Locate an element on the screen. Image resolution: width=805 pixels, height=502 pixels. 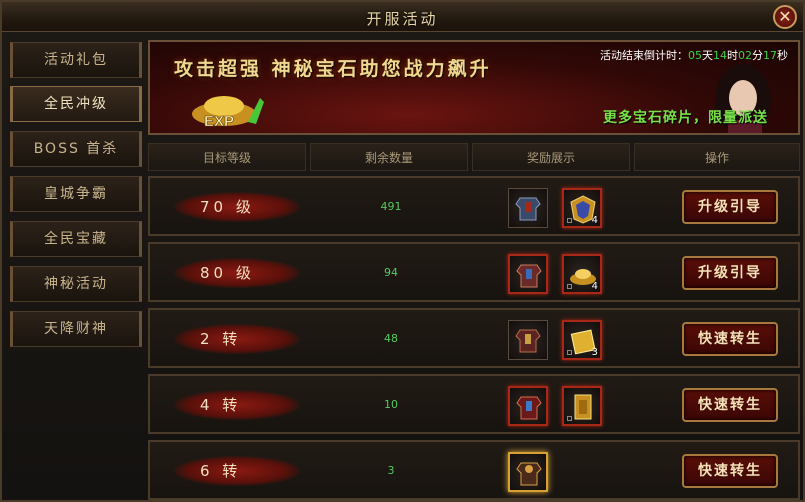
exp-label: EXP is located at coordinates (219, 121).